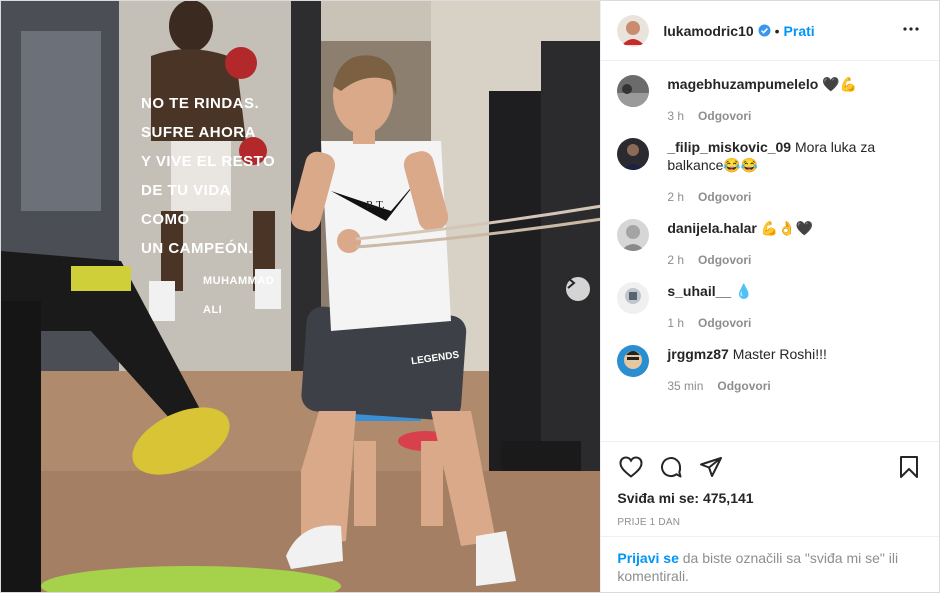 The height and width of the screenshot is (593, 940). I want to click on comment-time: 3 h, so click(675, 116).